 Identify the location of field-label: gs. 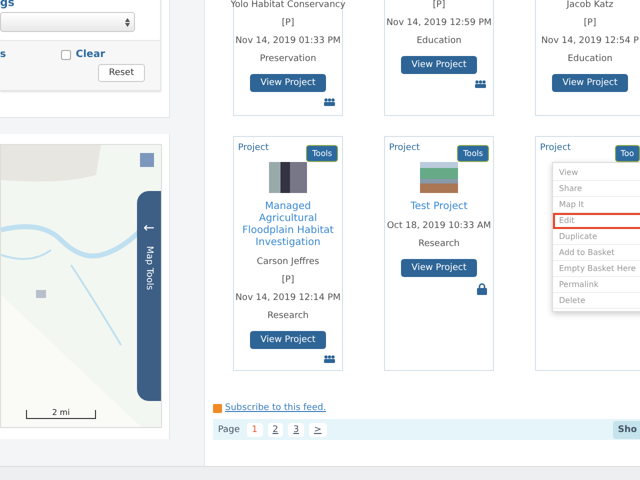
(8, 4).